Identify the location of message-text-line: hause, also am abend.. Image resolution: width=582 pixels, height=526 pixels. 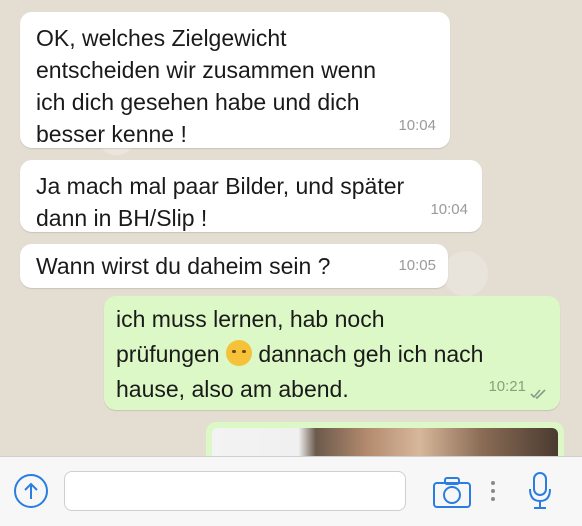
(232, 389).